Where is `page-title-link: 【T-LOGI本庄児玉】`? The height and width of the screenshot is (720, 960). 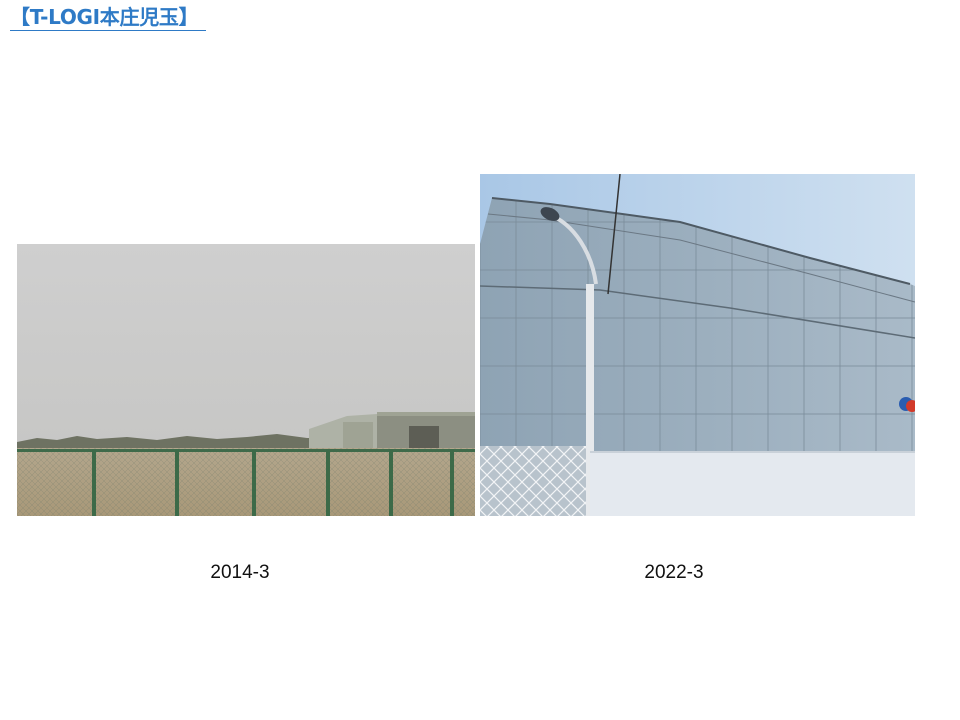
page-title-link: 【T-LOGI本庄児玉】 is located at coordinates (108, 17).